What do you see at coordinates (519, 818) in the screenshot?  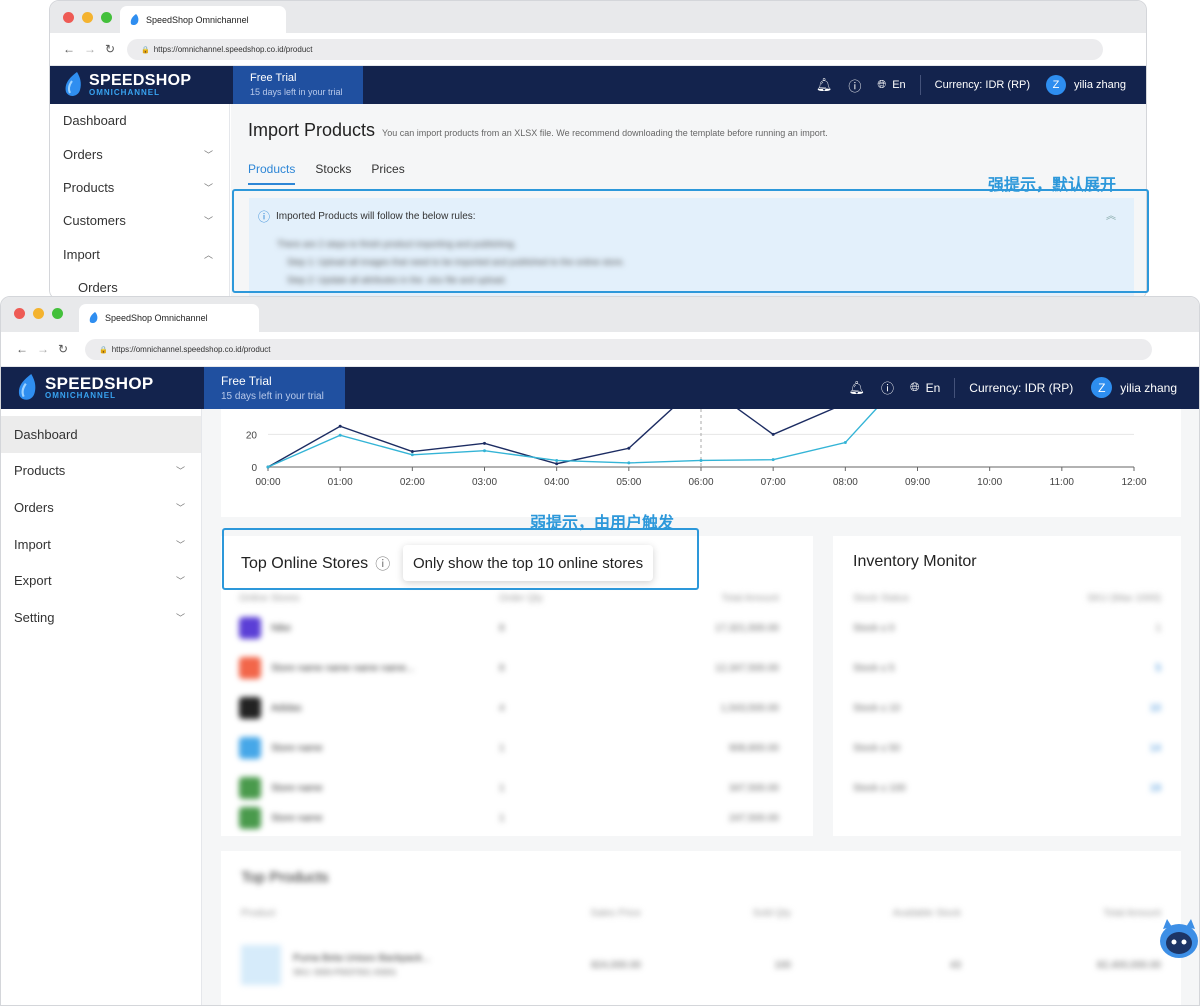 I see `table-row: Store name 1 247,500.00` at bounding box center [519, 818].